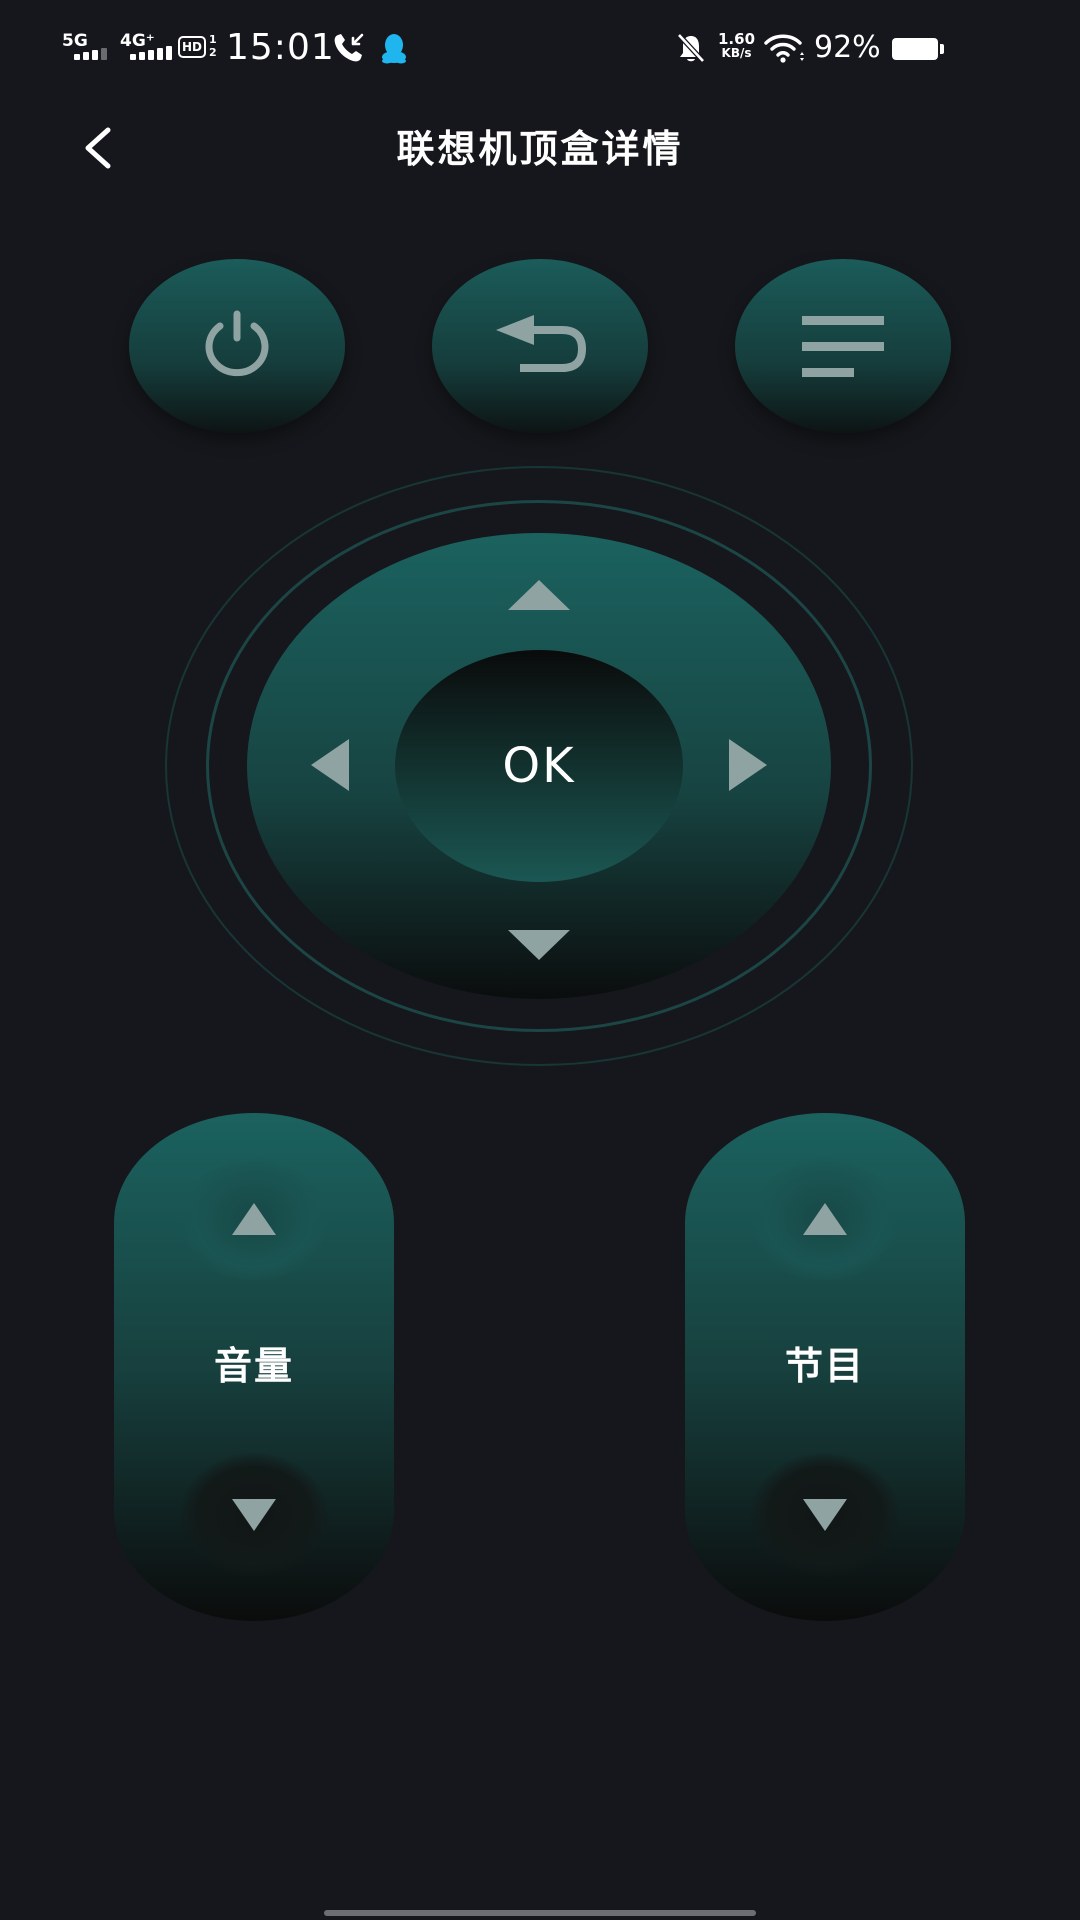 The width and height of the screenshot is (1080, 1920). I want to click on ok-label: OK, so click(539, 766).